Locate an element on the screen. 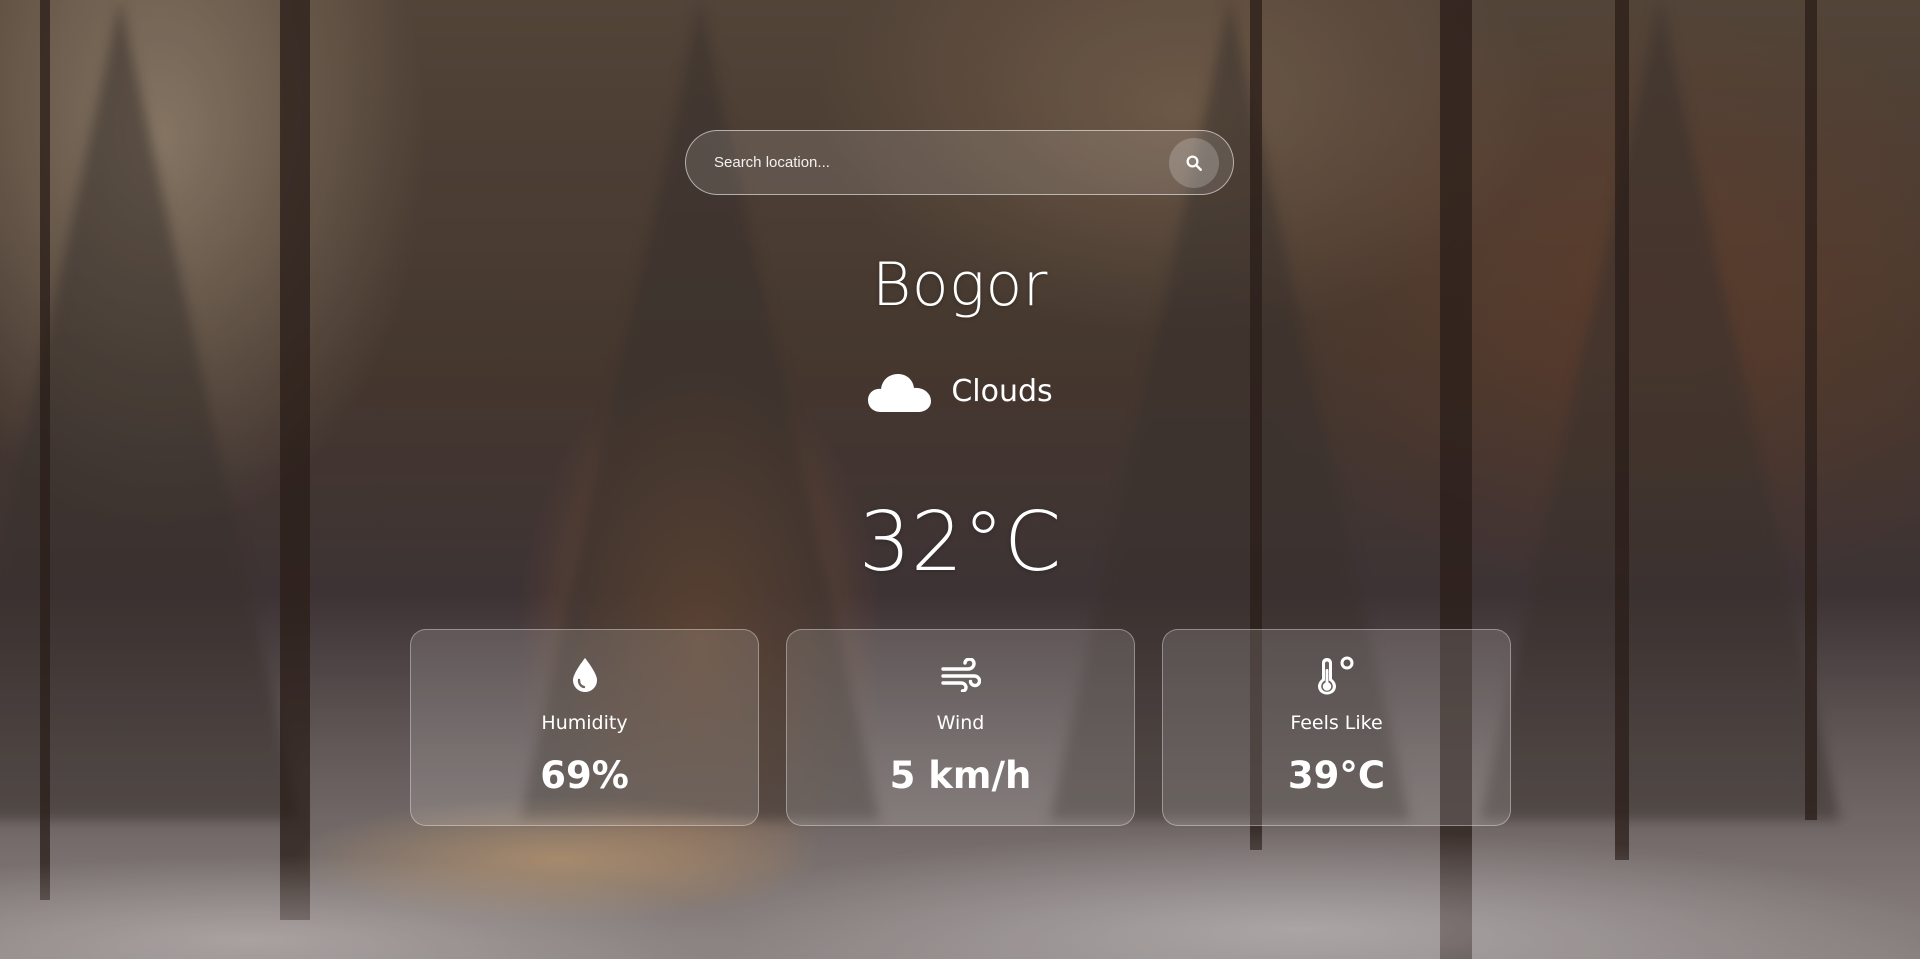 This screenshot has height=959, width=1920. thermometer-icon is located at coordinates (1335, 675).